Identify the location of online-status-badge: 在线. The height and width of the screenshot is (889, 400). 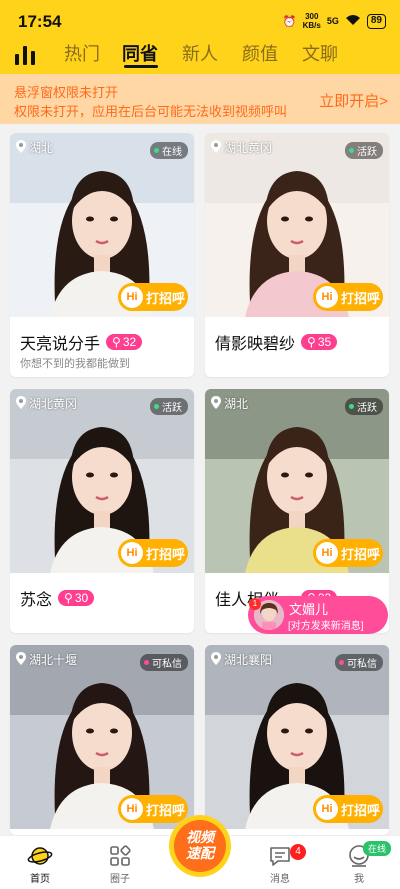
(377, 848).